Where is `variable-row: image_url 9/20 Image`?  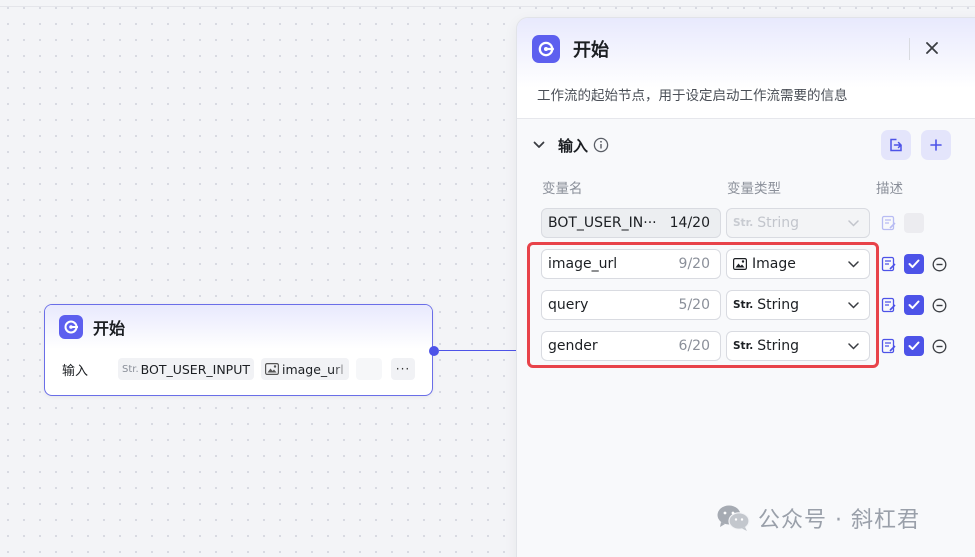 variable-row: image_url 9/20 Image is located at coordinates (751, 264).